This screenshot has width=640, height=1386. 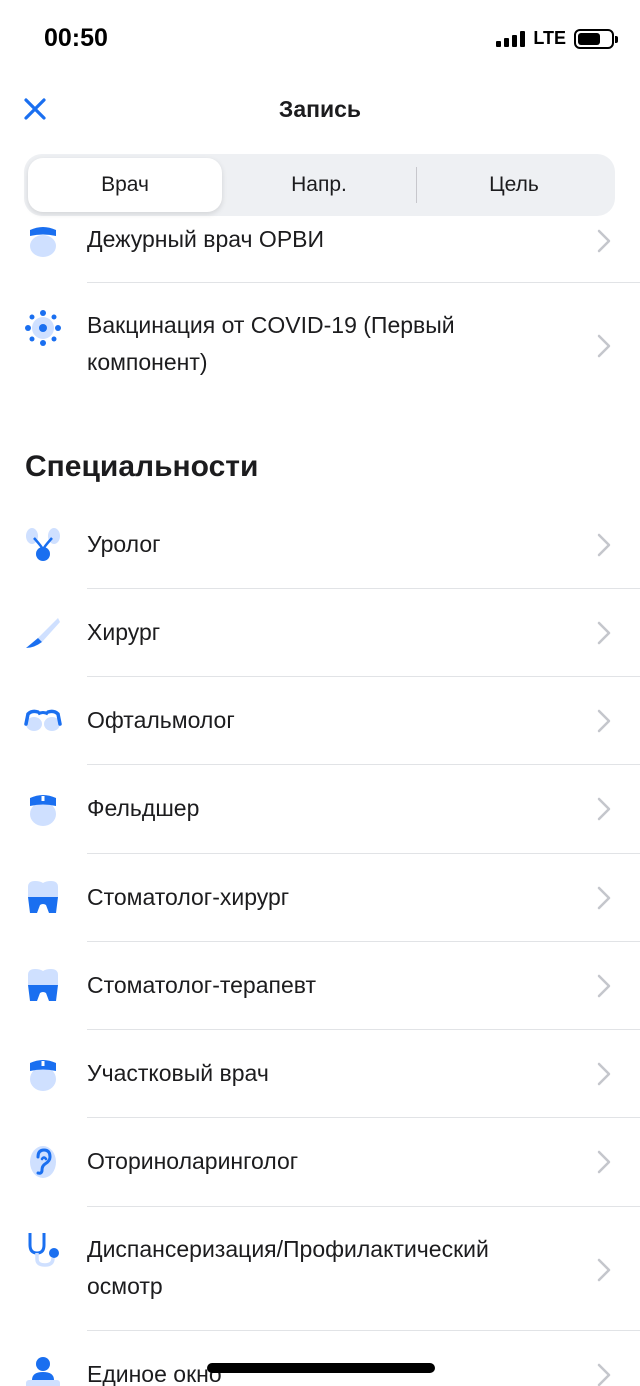 I want to click on list-item-label: Хирург, so click(x=124, y=632).